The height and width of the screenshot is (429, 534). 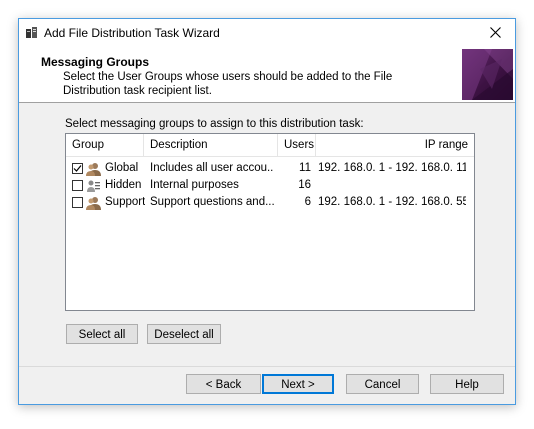 What do you see at coordinates (223, 384) in the screenshot?
I see `back-button: < Back` at bounding box center [223, 384].